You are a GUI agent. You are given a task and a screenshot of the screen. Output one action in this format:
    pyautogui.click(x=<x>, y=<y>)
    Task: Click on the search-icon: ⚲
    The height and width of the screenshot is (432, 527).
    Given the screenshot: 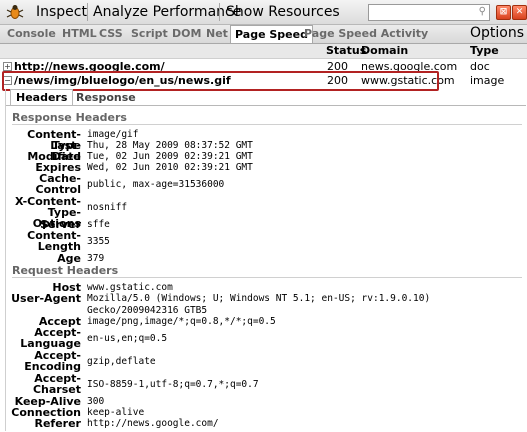 What is the action you would take?
    pyautogui.click(x=482, y=11)
    